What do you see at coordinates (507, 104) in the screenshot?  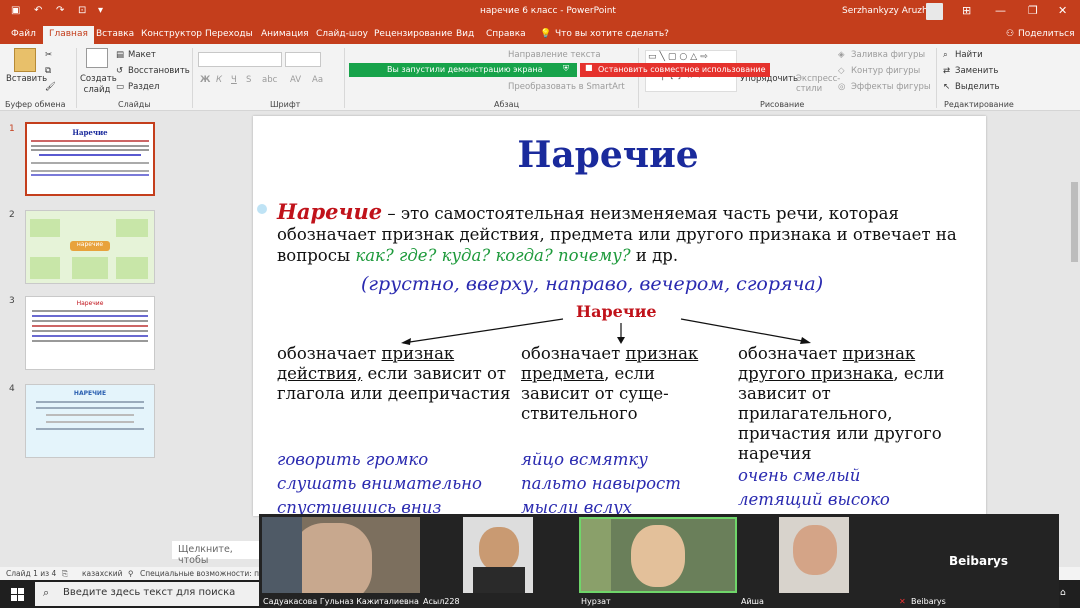 I see `group-paragraph-label: Абзац` at bounding box center [507, 104].